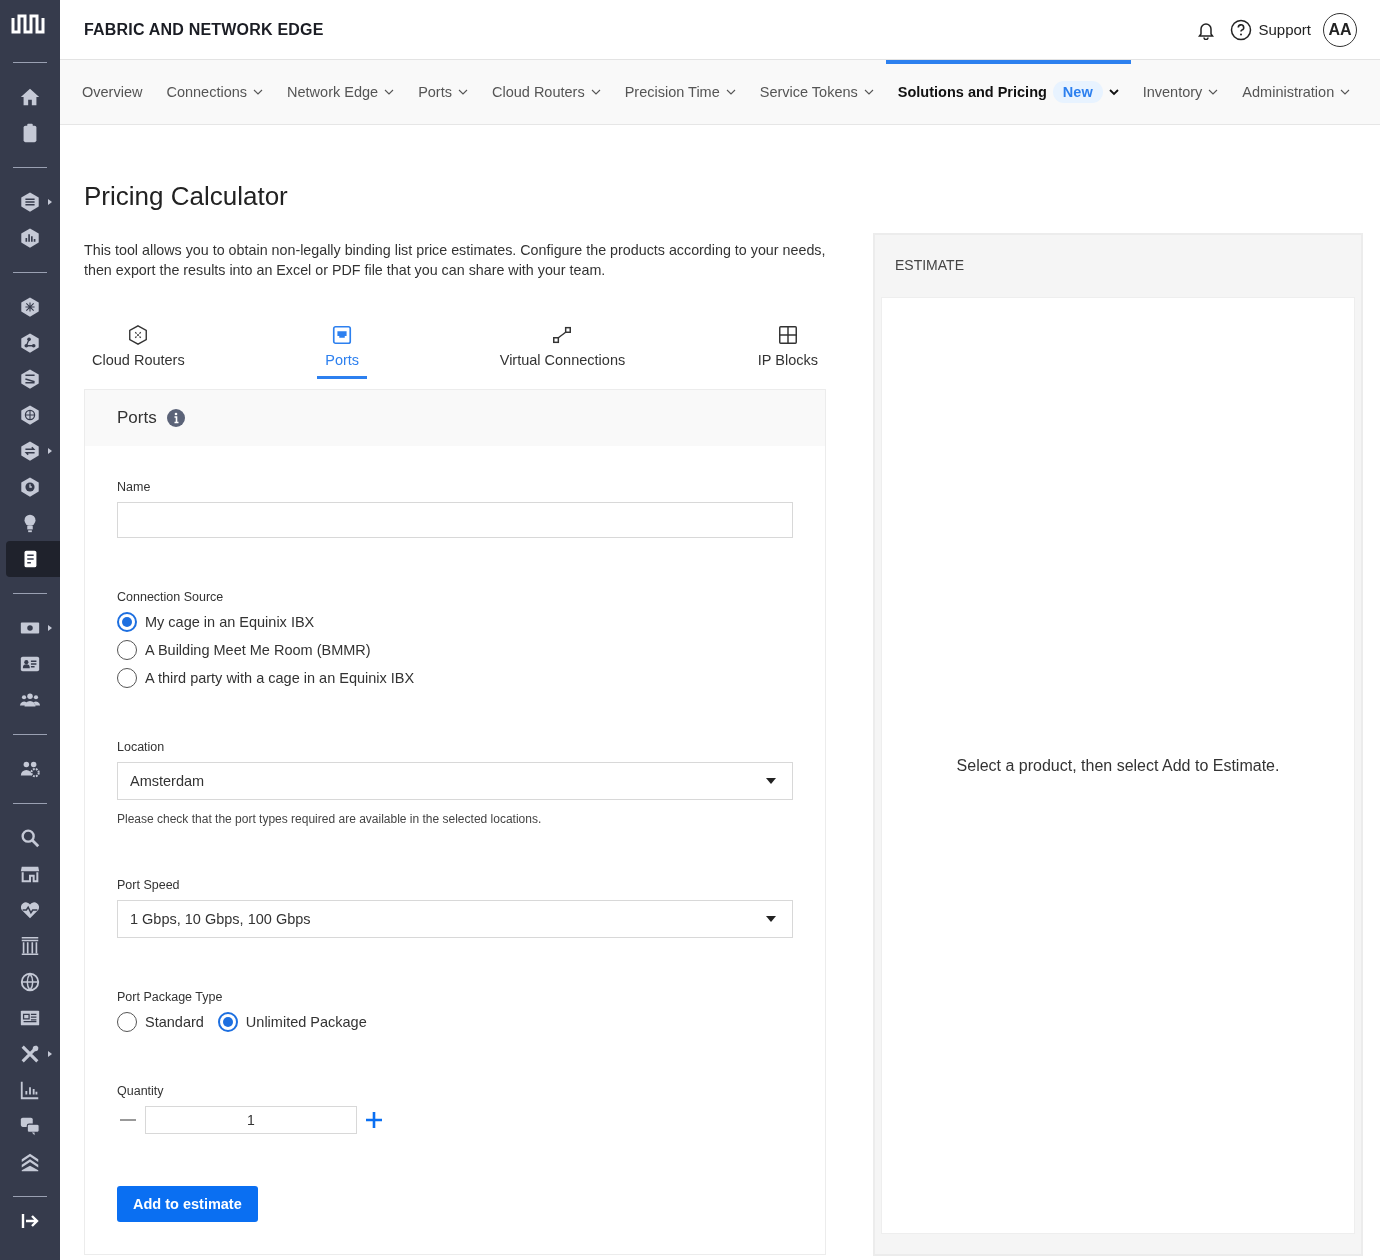 This screenshot has width=1380, height=1260. What do you see at coordinates (280, 678) in the screenshot?
I see `radio-label: A third party with a cage in an Equinix IBX` at bounding box center [280, 678].